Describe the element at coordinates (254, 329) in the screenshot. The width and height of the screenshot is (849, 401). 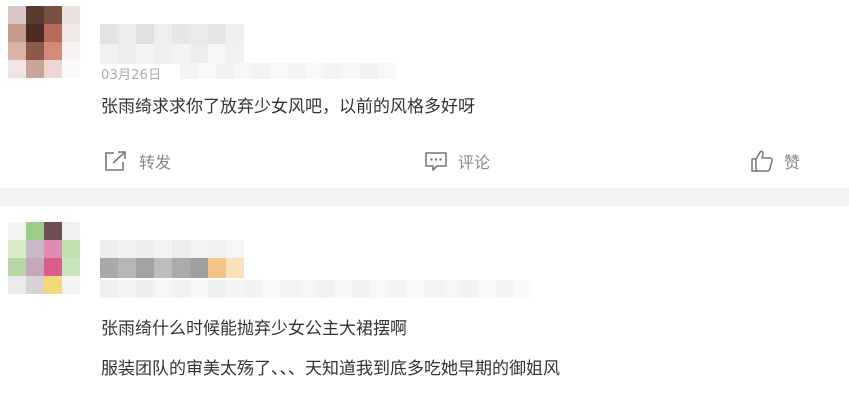
I see `comment-text-line-1: 张雨绮什么时候能抛弃少女公主大裙摆啊` at that location.